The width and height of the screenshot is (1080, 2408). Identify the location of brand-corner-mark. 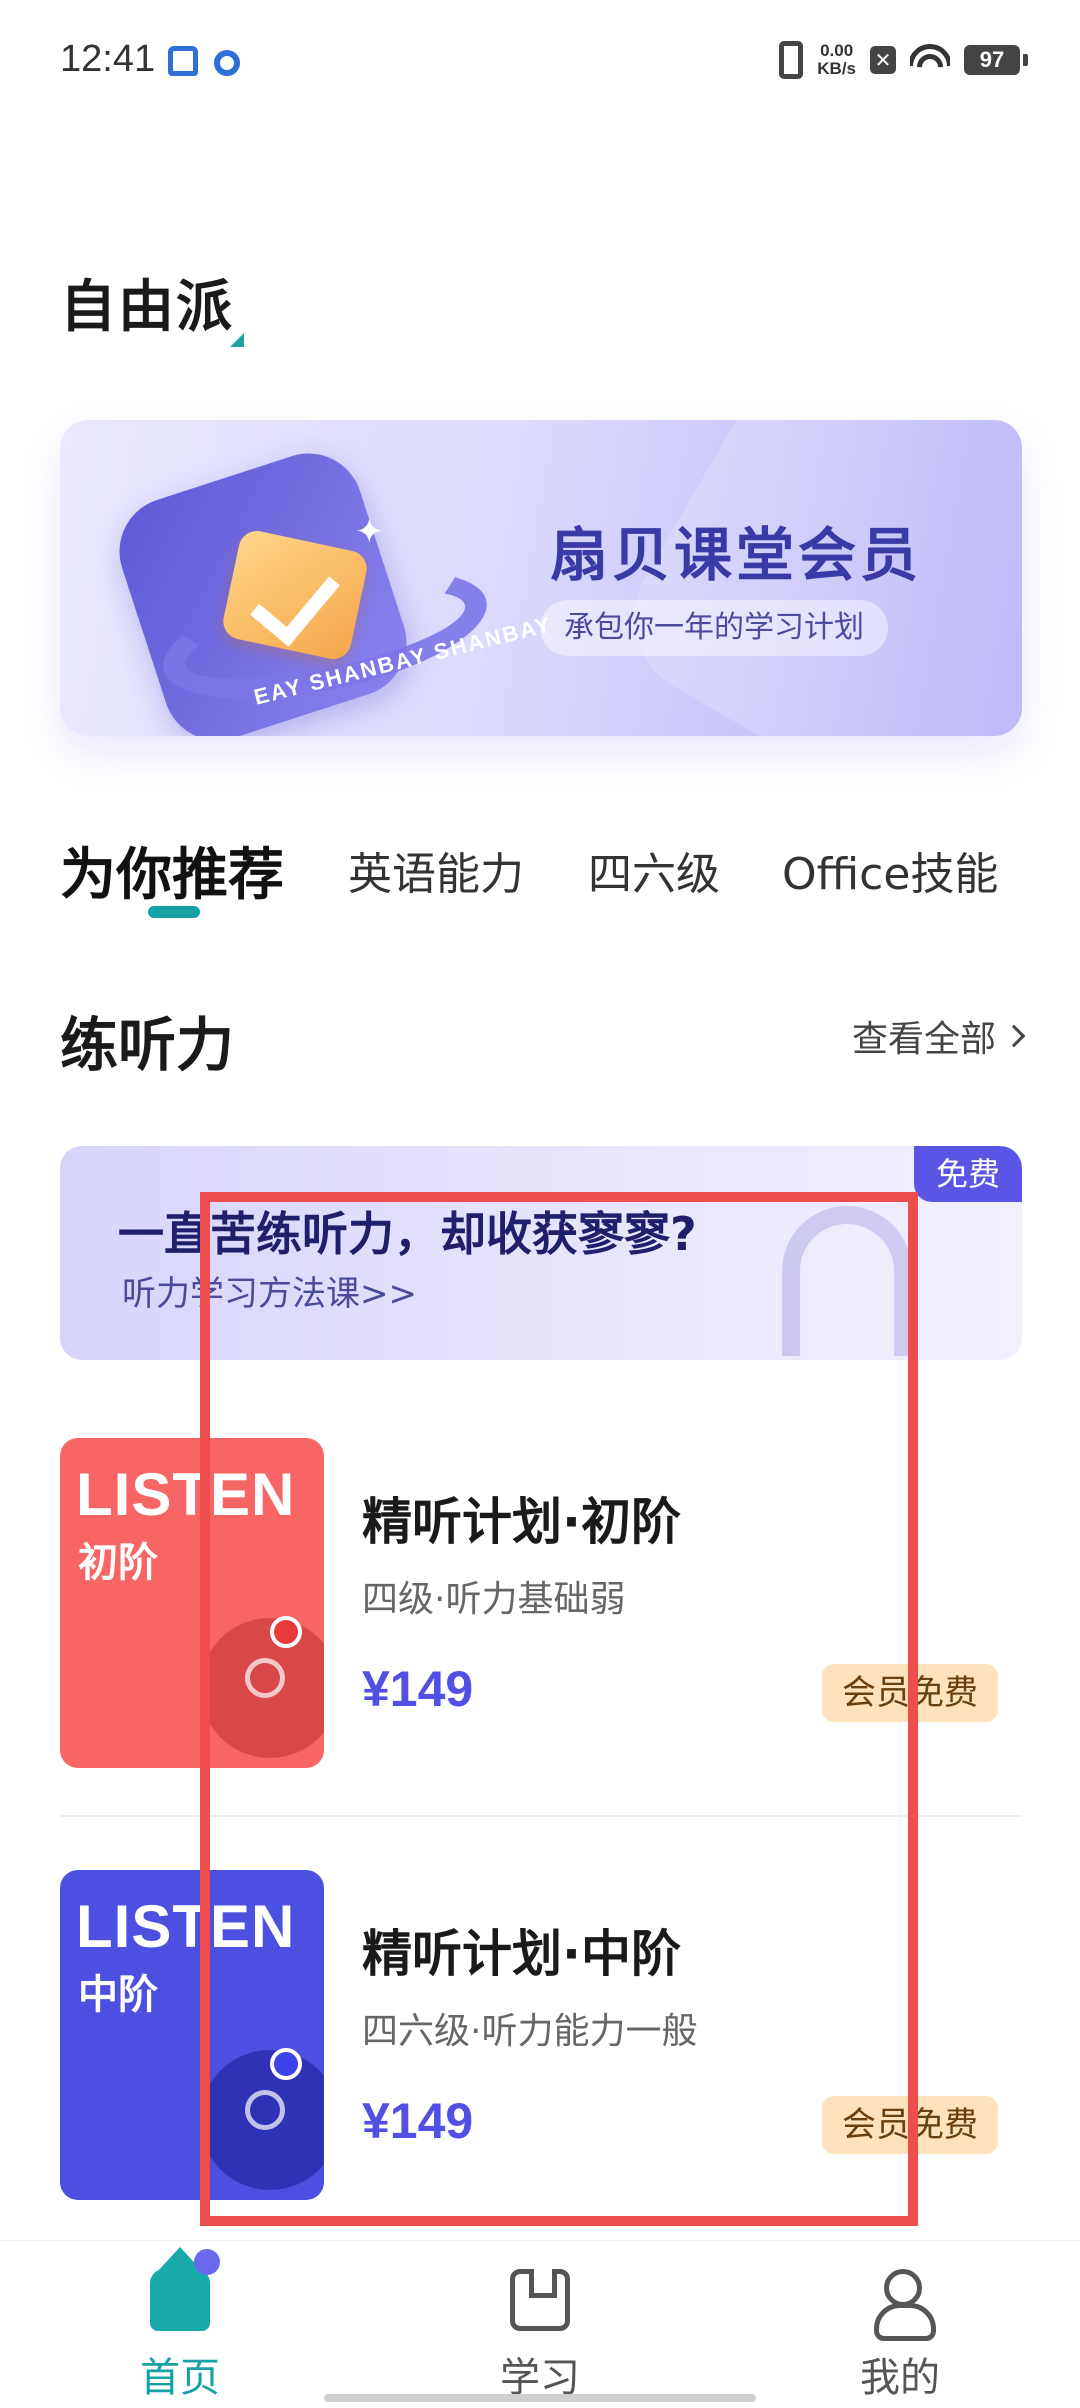
(237, 340).